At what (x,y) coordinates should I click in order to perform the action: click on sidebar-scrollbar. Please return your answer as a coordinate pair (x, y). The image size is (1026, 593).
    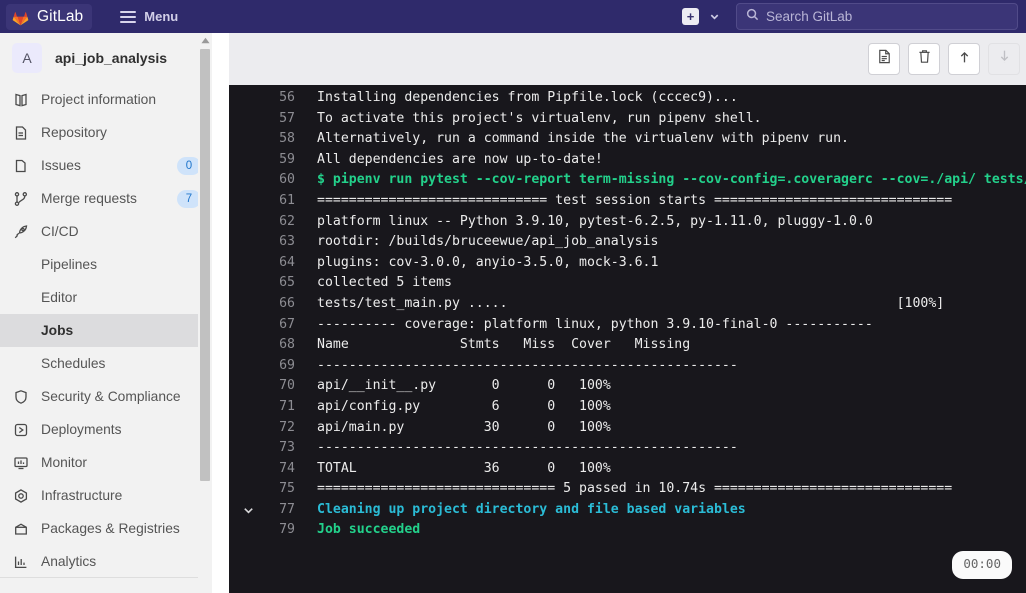
    Looking at the image, I should click on (205, 313).